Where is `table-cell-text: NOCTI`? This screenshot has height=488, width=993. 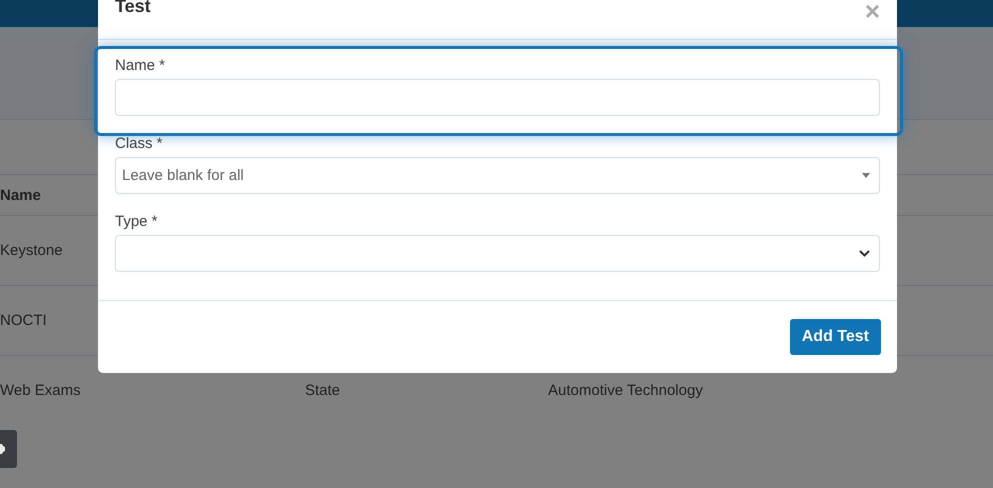
table-cell-text: NOCTI is located at coordinates (24, 320).